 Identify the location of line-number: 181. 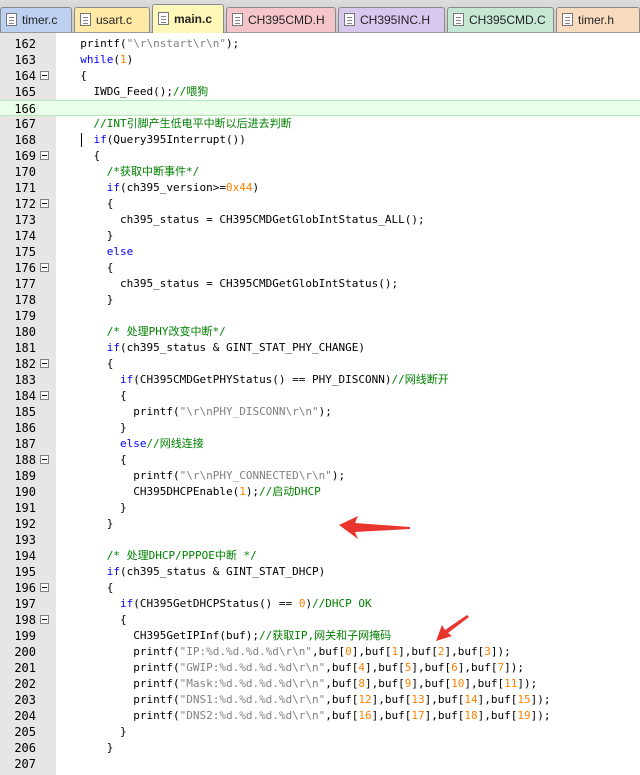
(25, 348).